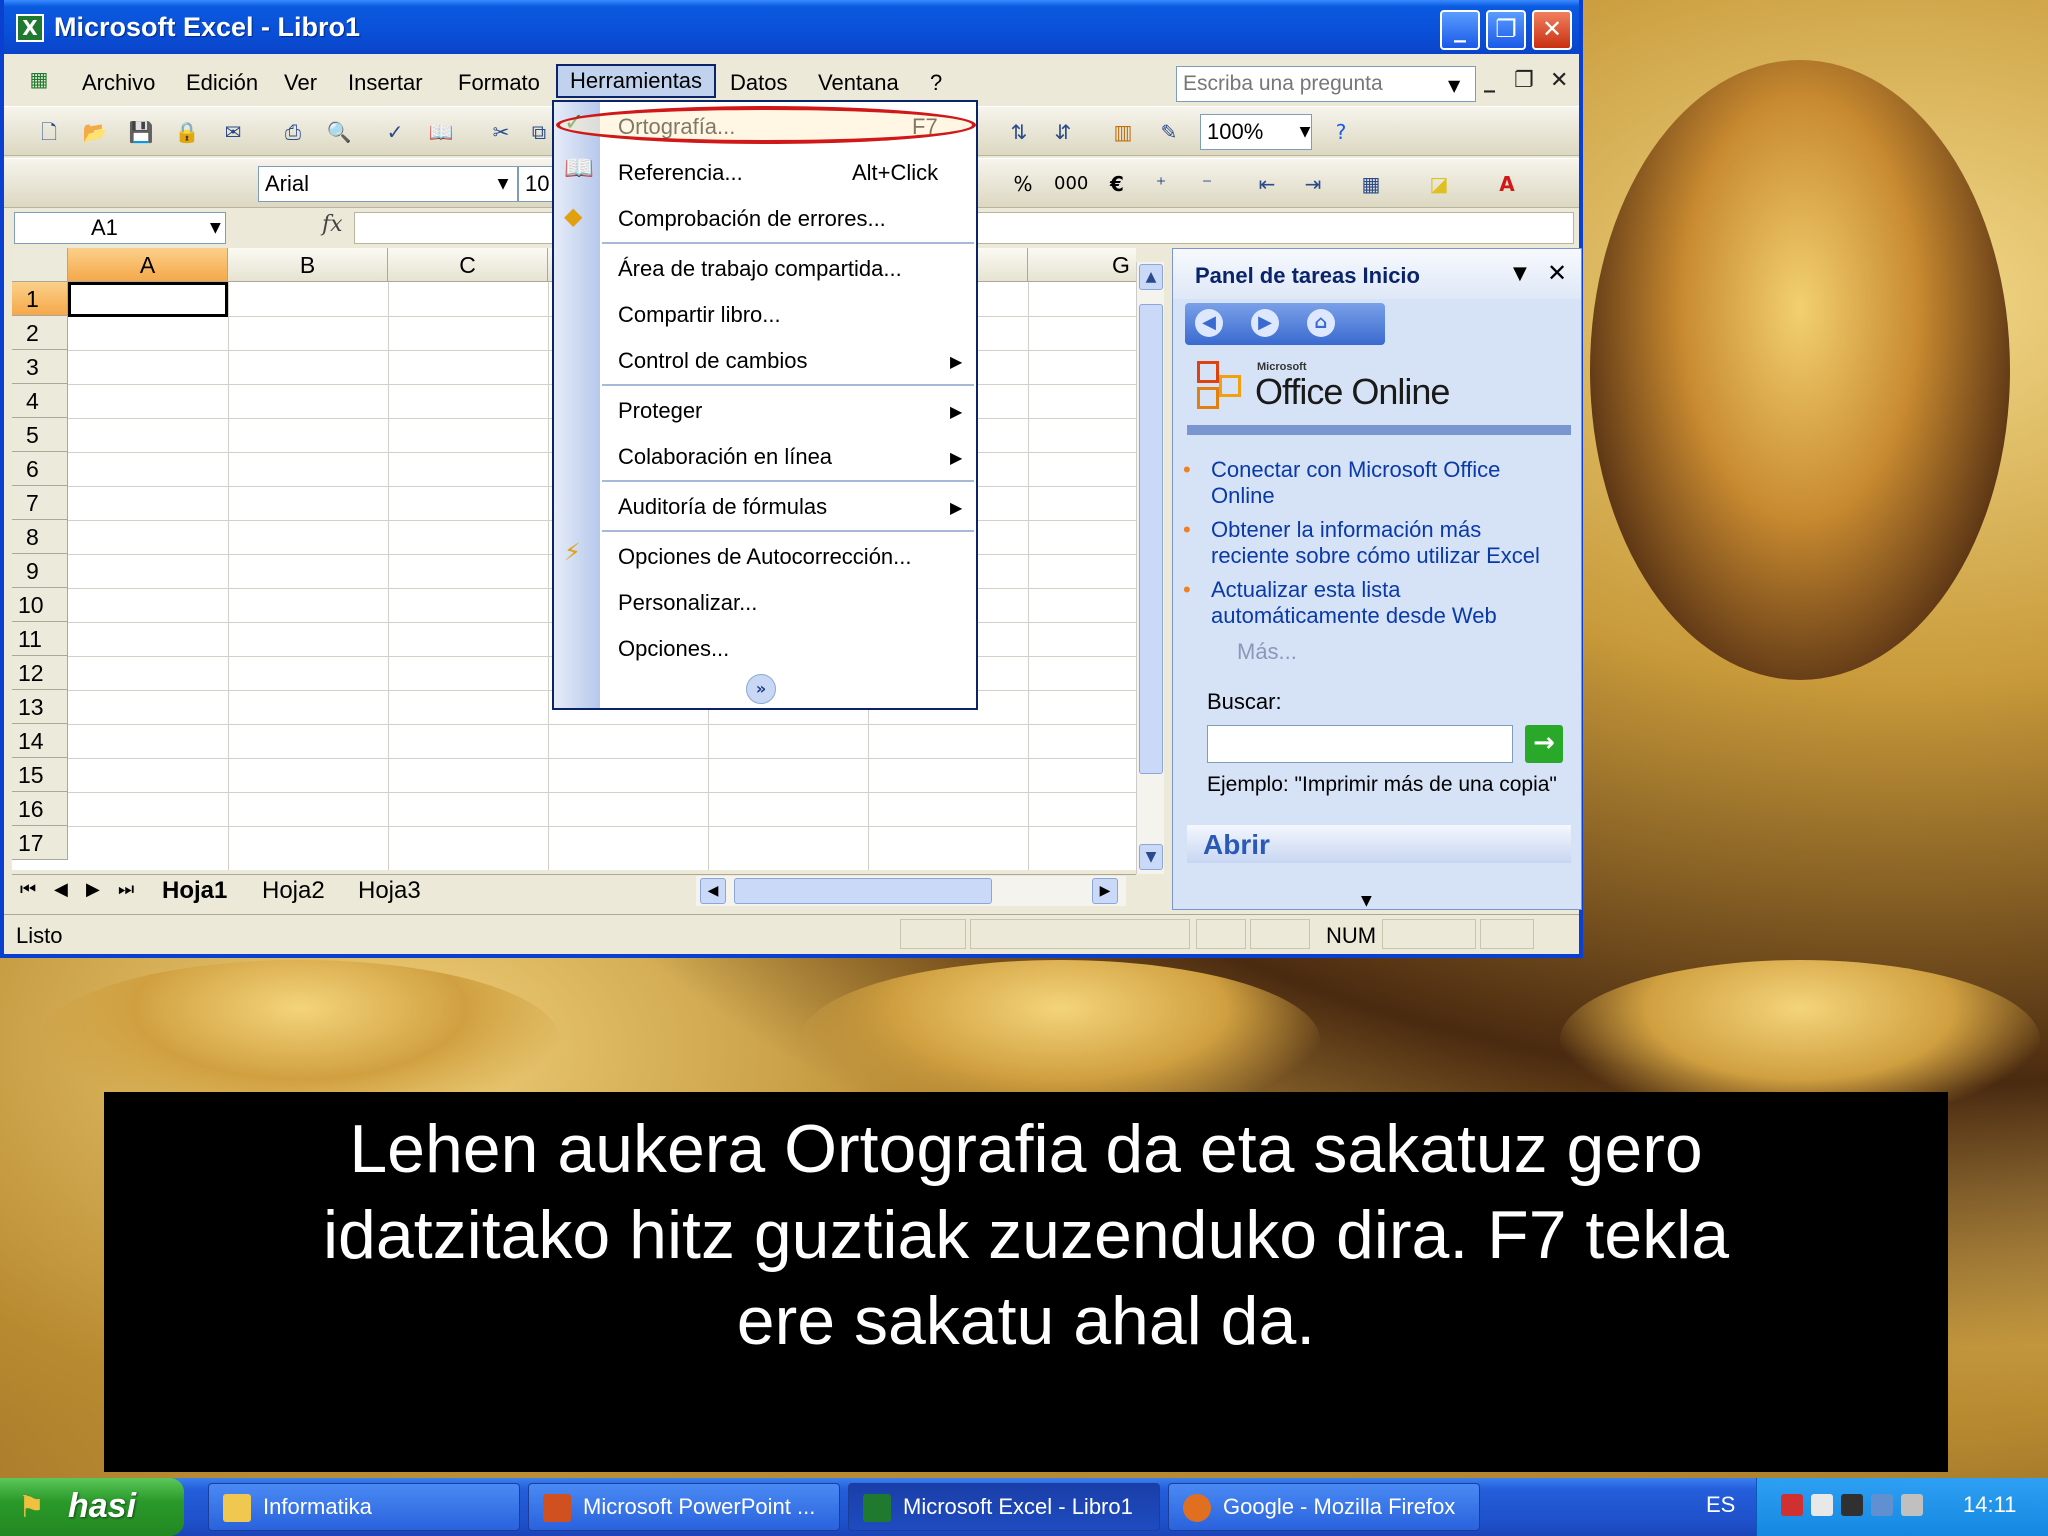 The height and width of the screenshot is (1536, 2048). Describe the element at coordinates (95, 132) in the screenshot. I see `open-icon: 📂` at that location.